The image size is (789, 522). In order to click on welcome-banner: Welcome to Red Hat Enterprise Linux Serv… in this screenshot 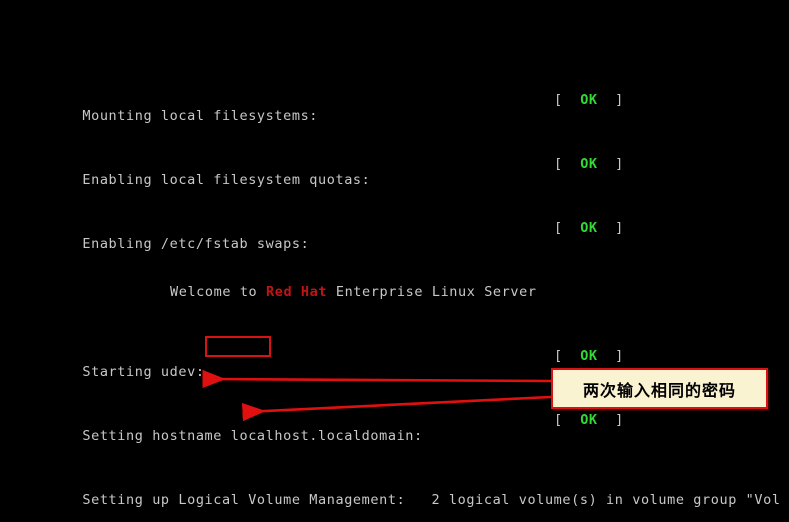, I will do `click(406, 292)`.